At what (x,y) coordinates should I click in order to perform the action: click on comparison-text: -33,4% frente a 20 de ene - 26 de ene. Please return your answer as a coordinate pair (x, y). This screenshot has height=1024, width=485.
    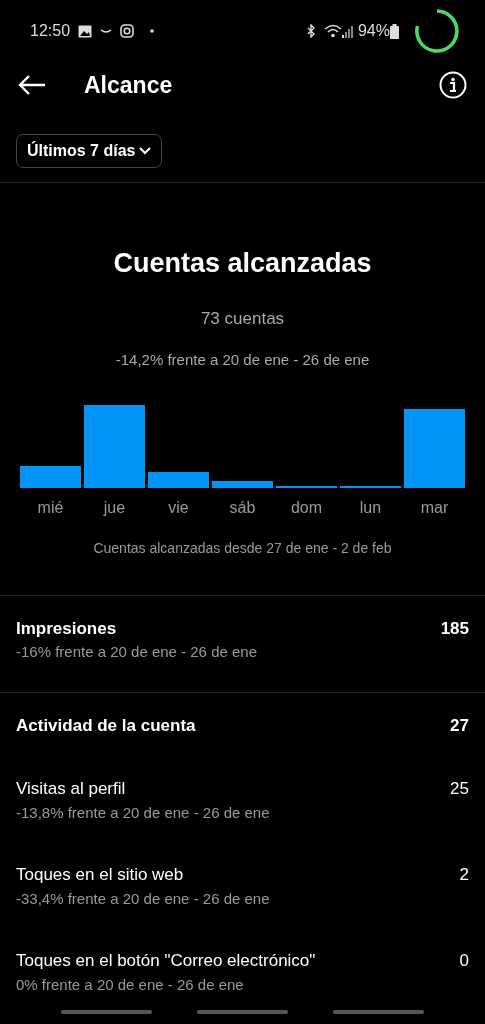
    Looking at the image, I should click on (143, 898).